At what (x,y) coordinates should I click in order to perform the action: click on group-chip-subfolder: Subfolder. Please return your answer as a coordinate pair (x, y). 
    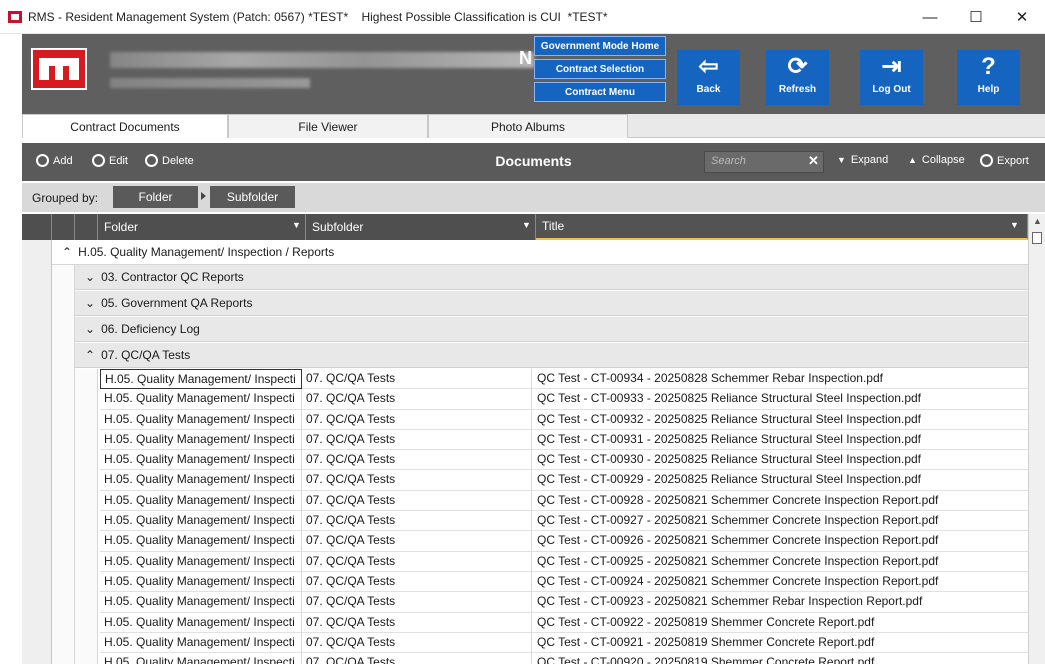
    Looking at the image, I should click on (252, 197).